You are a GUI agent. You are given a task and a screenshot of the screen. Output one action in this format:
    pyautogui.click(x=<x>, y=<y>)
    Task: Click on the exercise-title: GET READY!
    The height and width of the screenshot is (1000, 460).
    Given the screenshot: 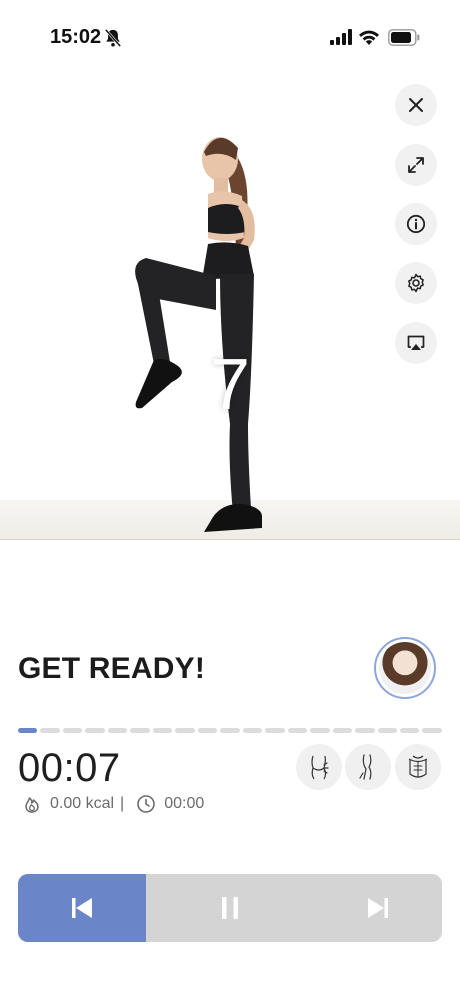 What is the action you would take?
    pyautogui.click(x=112, y=668)
    